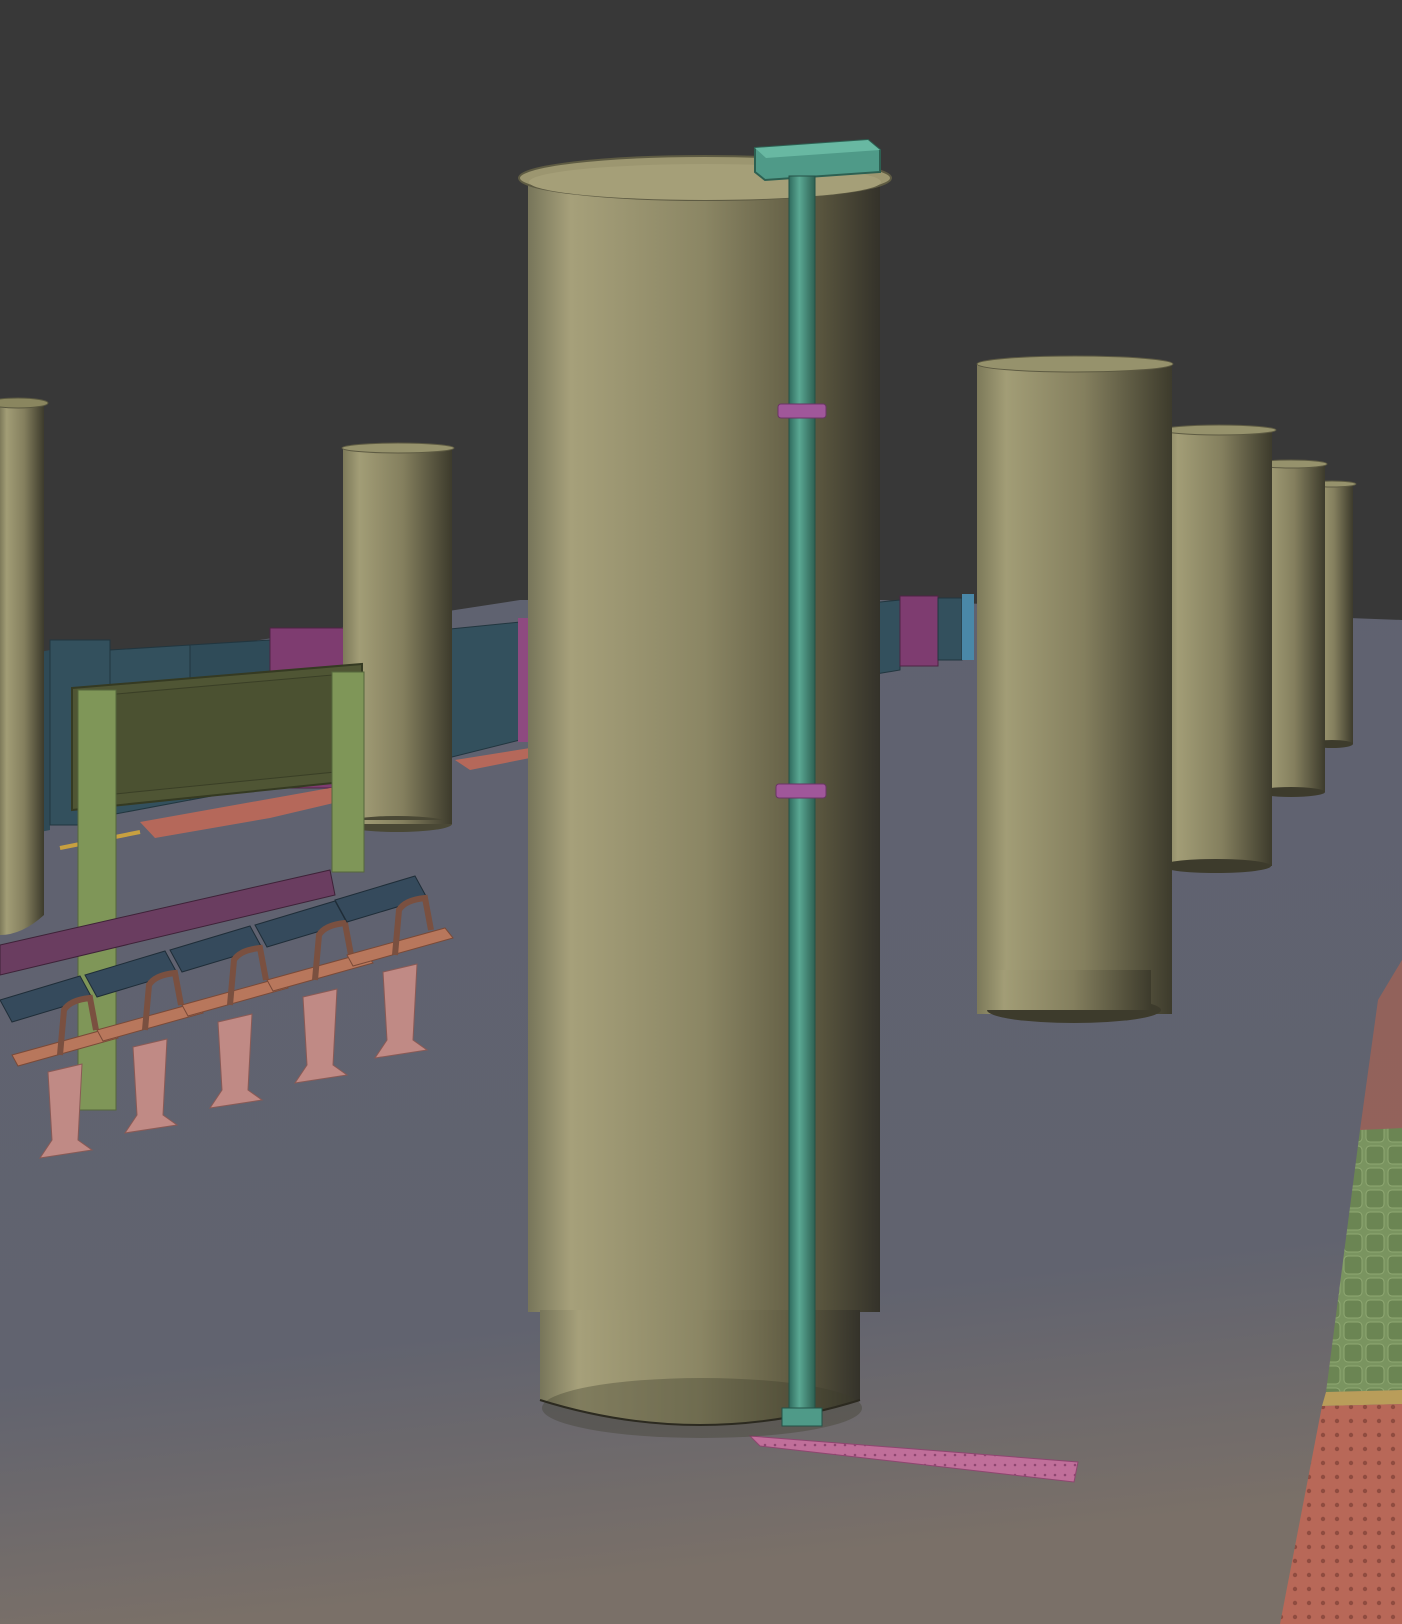 The height and width of the screenshot is (1624, 1402). Describe the element at coordinates (348, 772) in the screenshot. I see `sign-post-right` at that location.